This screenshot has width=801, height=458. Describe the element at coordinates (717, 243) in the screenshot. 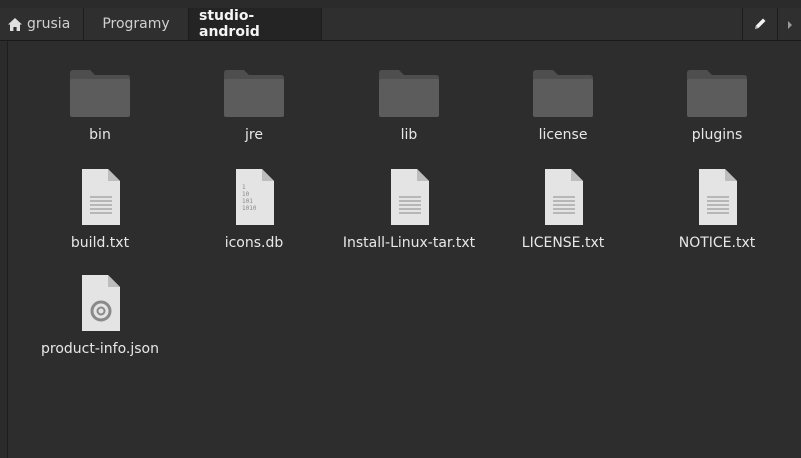

I see `file-item-label: NOTICE.txt` at that location.